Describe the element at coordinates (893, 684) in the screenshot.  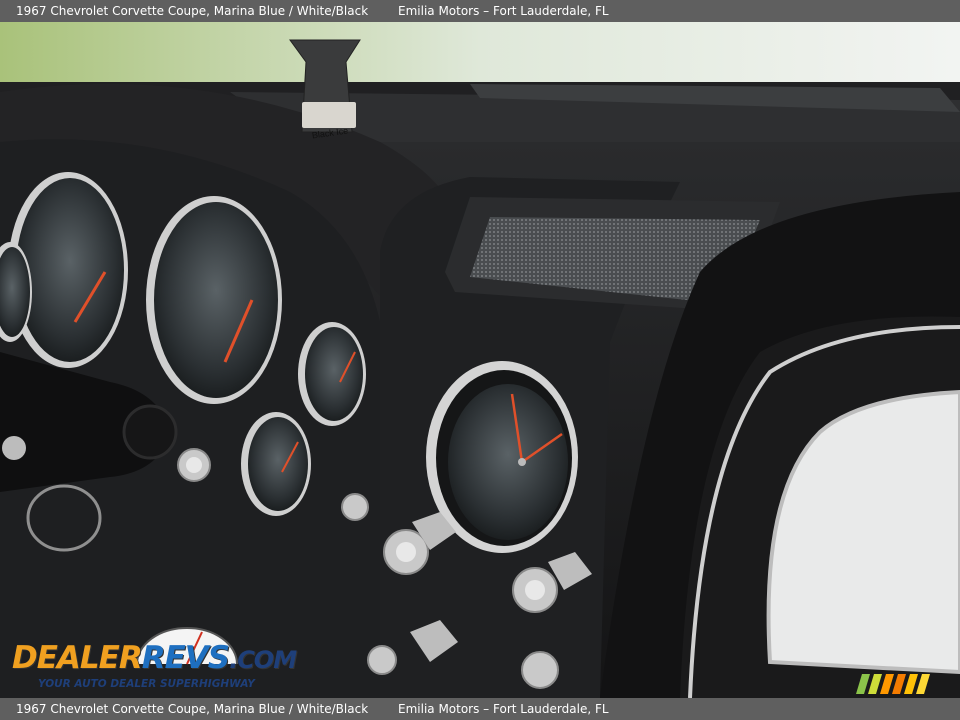
I see `brand-stripes-icon` at that location.